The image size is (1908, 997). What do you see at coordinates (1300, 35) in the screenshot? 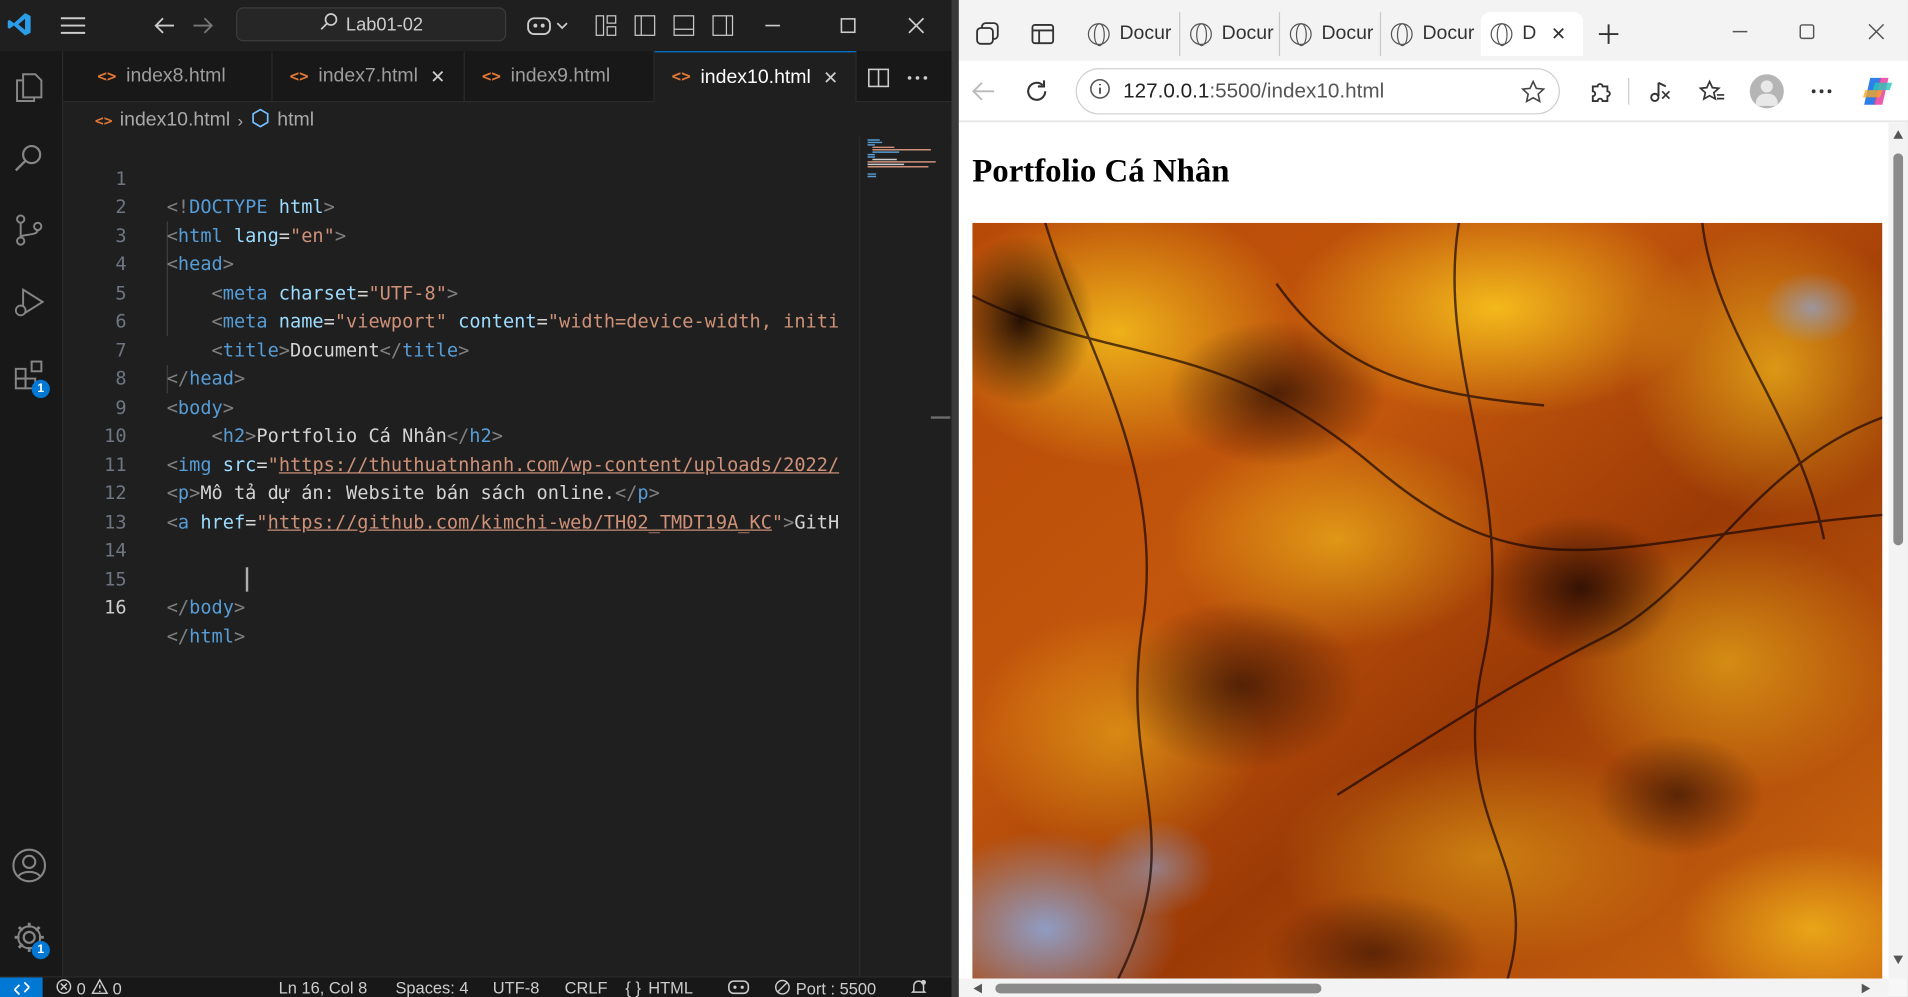
I see `globe-icon` at bounding box center [1300, 35].